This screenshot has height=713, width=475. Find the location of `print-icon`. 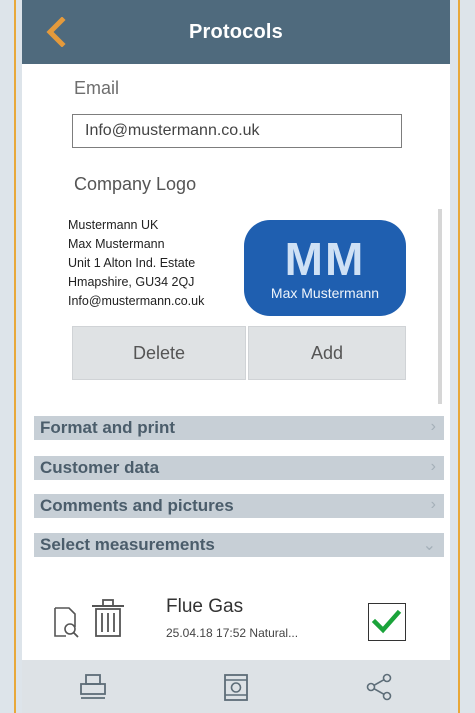

print-icon is located at coordinates (93, 686).